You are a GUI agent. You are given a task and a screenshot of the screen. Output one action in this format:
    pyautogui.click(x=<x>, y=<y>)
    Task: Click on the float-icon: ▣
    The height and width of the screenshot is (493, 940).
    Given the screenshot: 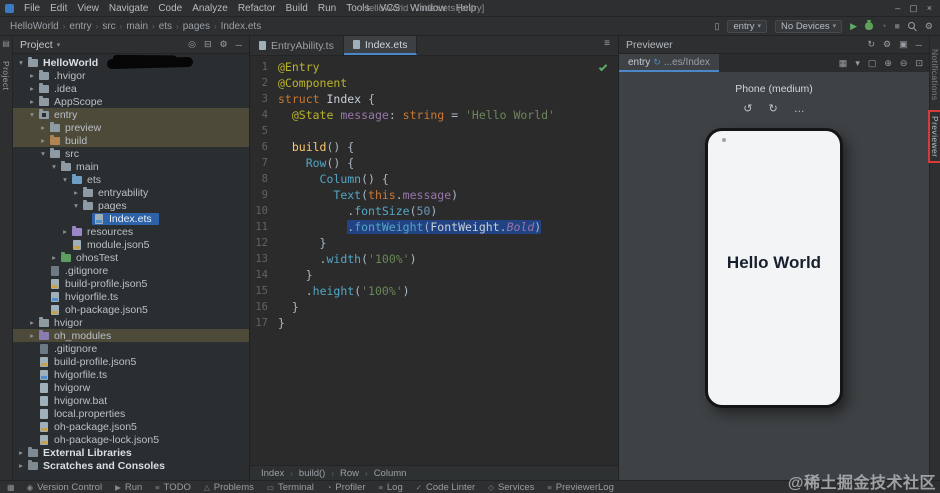 What is the action you would take?
    pyautogui.click(x=903, y=44)
    